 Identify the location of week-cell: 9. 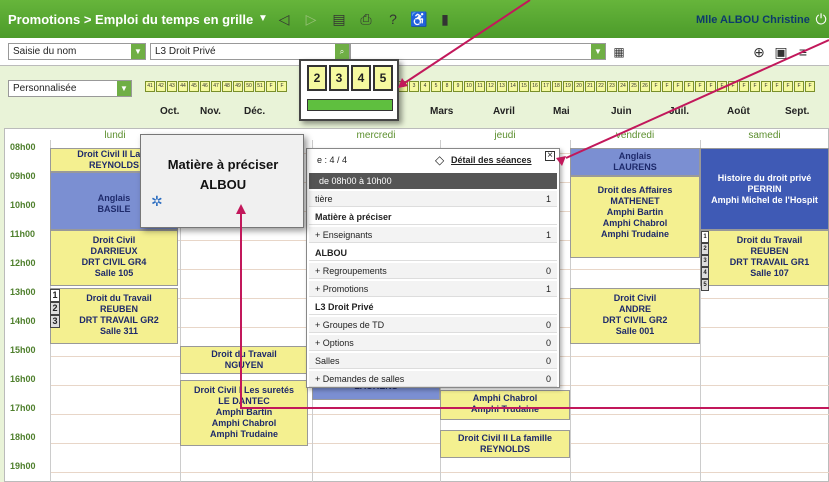
(458, 86).